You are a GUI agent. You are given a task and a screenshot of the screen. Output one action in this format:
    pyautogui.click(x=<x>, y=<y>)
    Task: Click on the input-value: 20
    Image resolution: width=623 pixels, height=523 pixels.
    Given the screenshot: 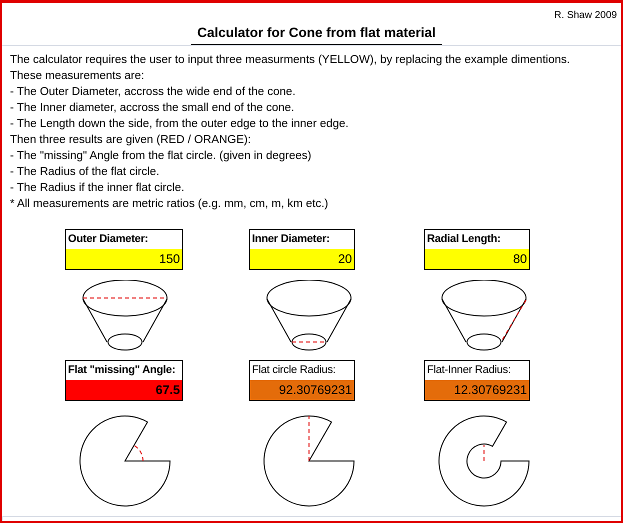 What is the action you would take?
    pyautogui.click(x=302, y=259)
    